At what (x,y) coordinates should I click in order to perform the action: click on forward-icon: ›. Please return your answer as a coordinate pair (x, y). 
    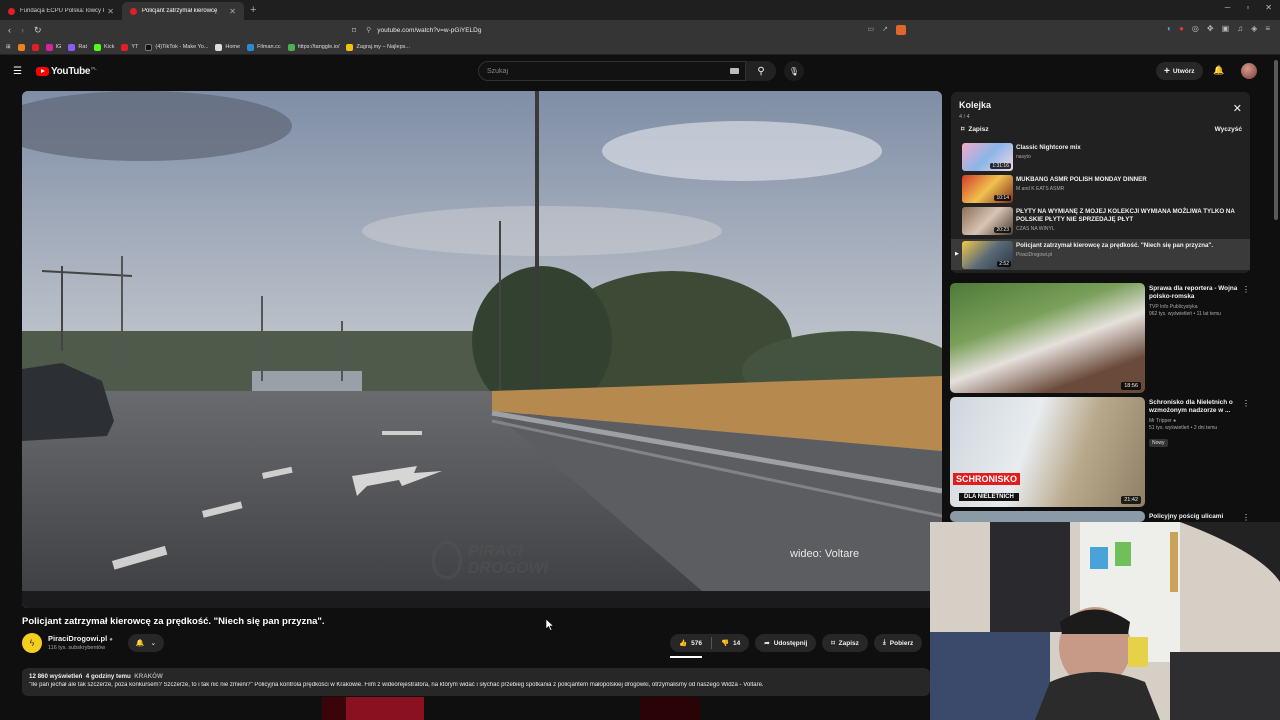
    Looking at the image, I should click on (22, 30).